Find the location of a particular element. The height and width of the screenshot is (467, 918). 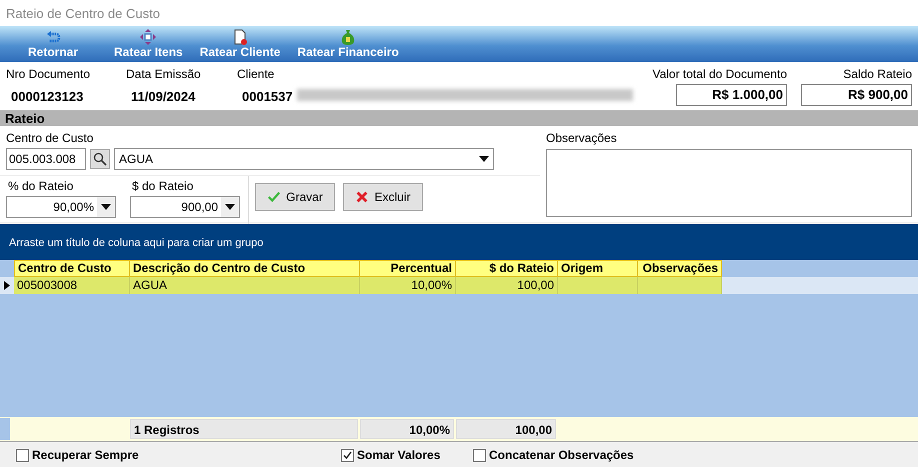

total-field: R$ 1.000,00 is located at coordinates (731, 95).